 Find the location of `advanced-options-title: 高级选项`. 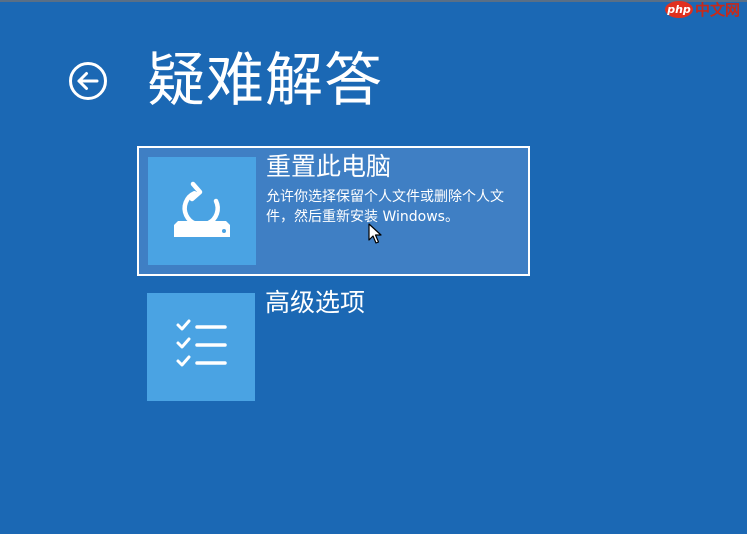

advanced-options-title: 高级选项 is located at coordinates (315, 302).